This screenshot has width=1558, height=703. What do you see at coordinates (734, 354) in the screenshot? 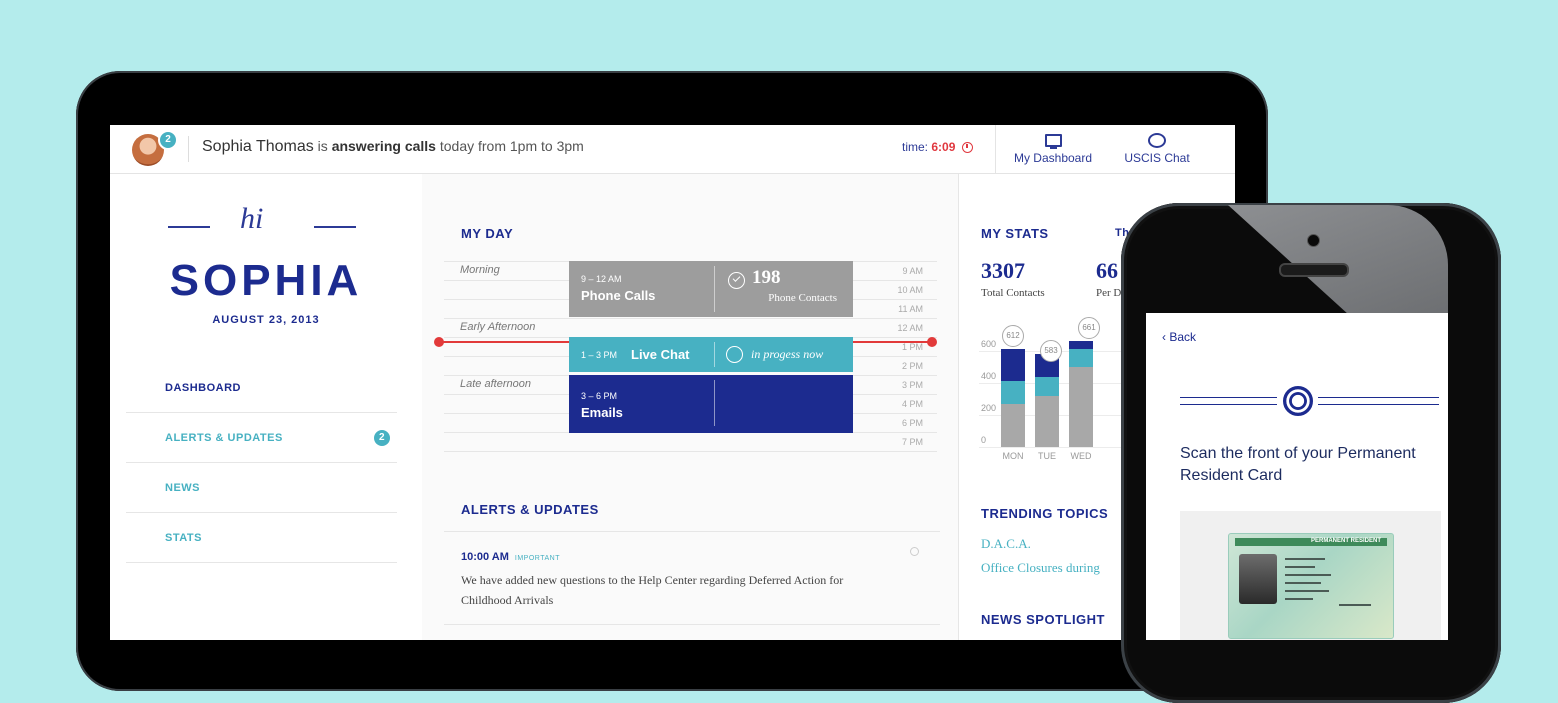
I see `progress-ring-icon` at bounding box center [734, 354].